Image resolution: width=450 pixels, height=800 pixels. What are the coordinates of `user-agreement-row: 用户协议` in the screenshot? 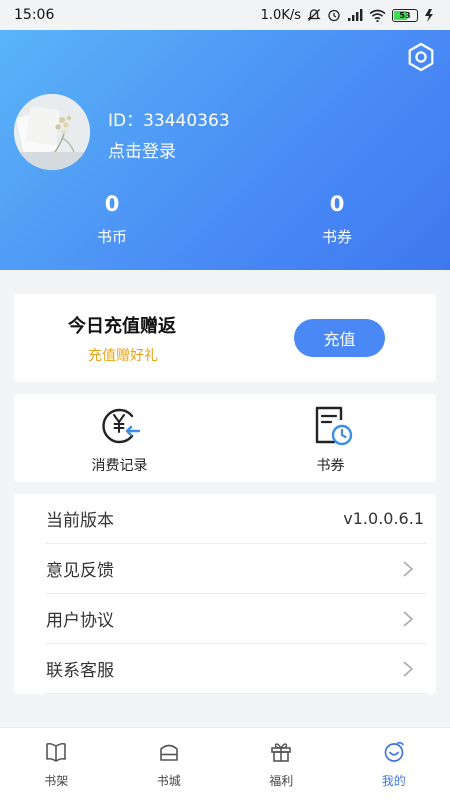 It's located at (236, 619).